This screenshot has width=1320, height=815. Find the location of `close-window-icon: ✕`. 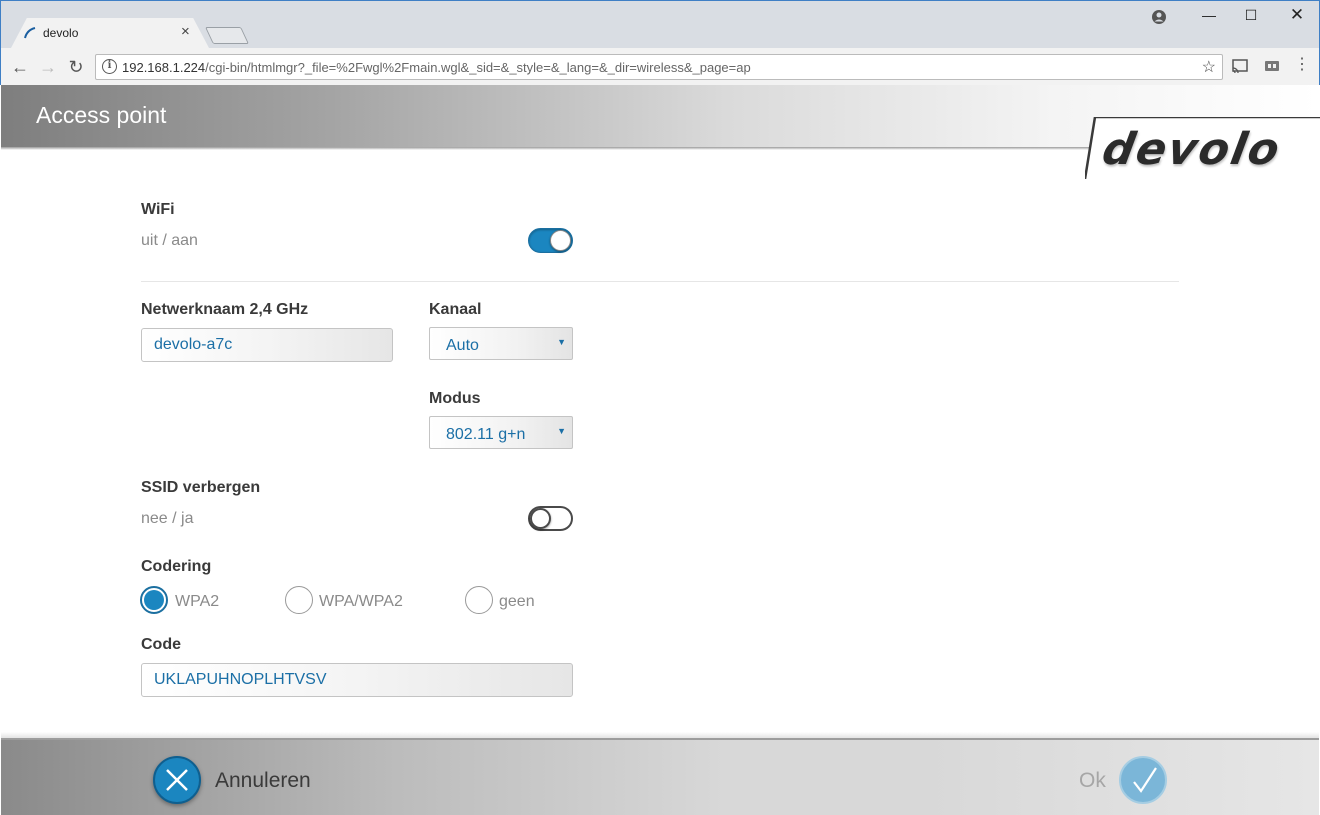

close-window-icon: ✕ is located at coordinates (1297, 15).